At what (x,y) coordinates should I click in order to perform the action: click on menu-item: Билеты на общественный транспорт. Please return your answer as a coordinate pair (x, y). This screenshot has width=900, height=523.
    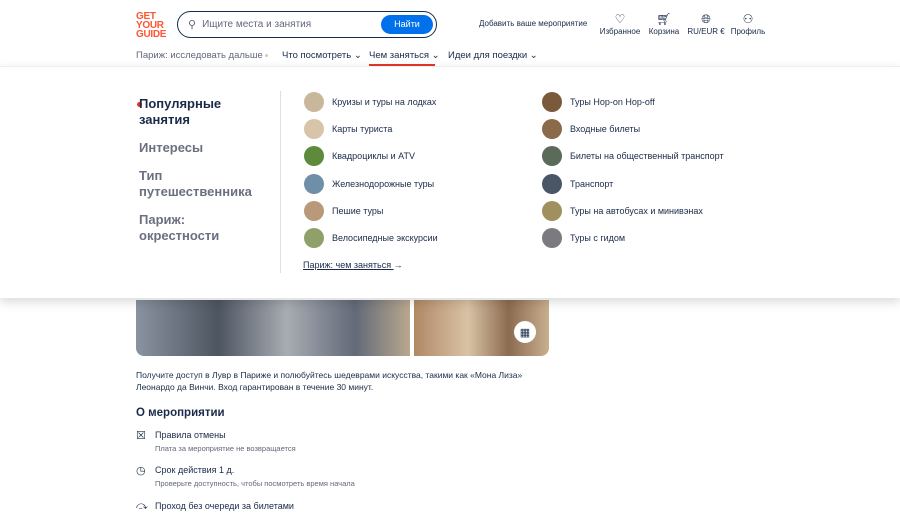
    Looking at the image, I should click on (633, 156).